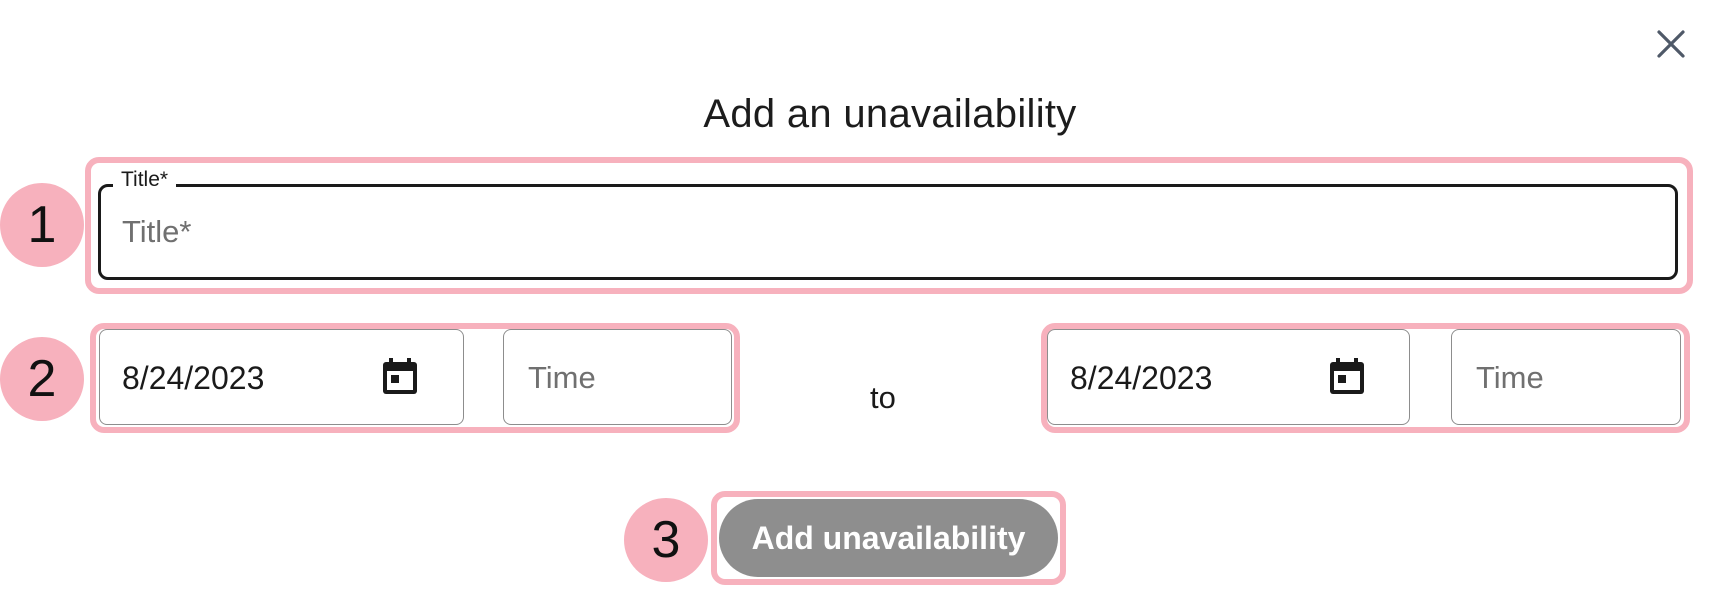 The width and height of the screenshot is (1710, 612). I want to click on annotation-badge-2: 2, so click(42, 379).